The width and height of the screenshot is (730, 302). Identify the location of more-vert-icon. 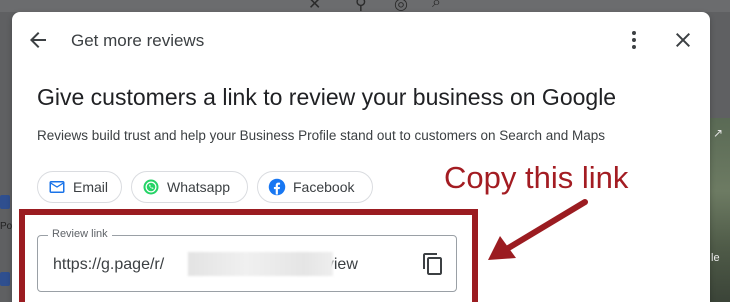
(634, 40).